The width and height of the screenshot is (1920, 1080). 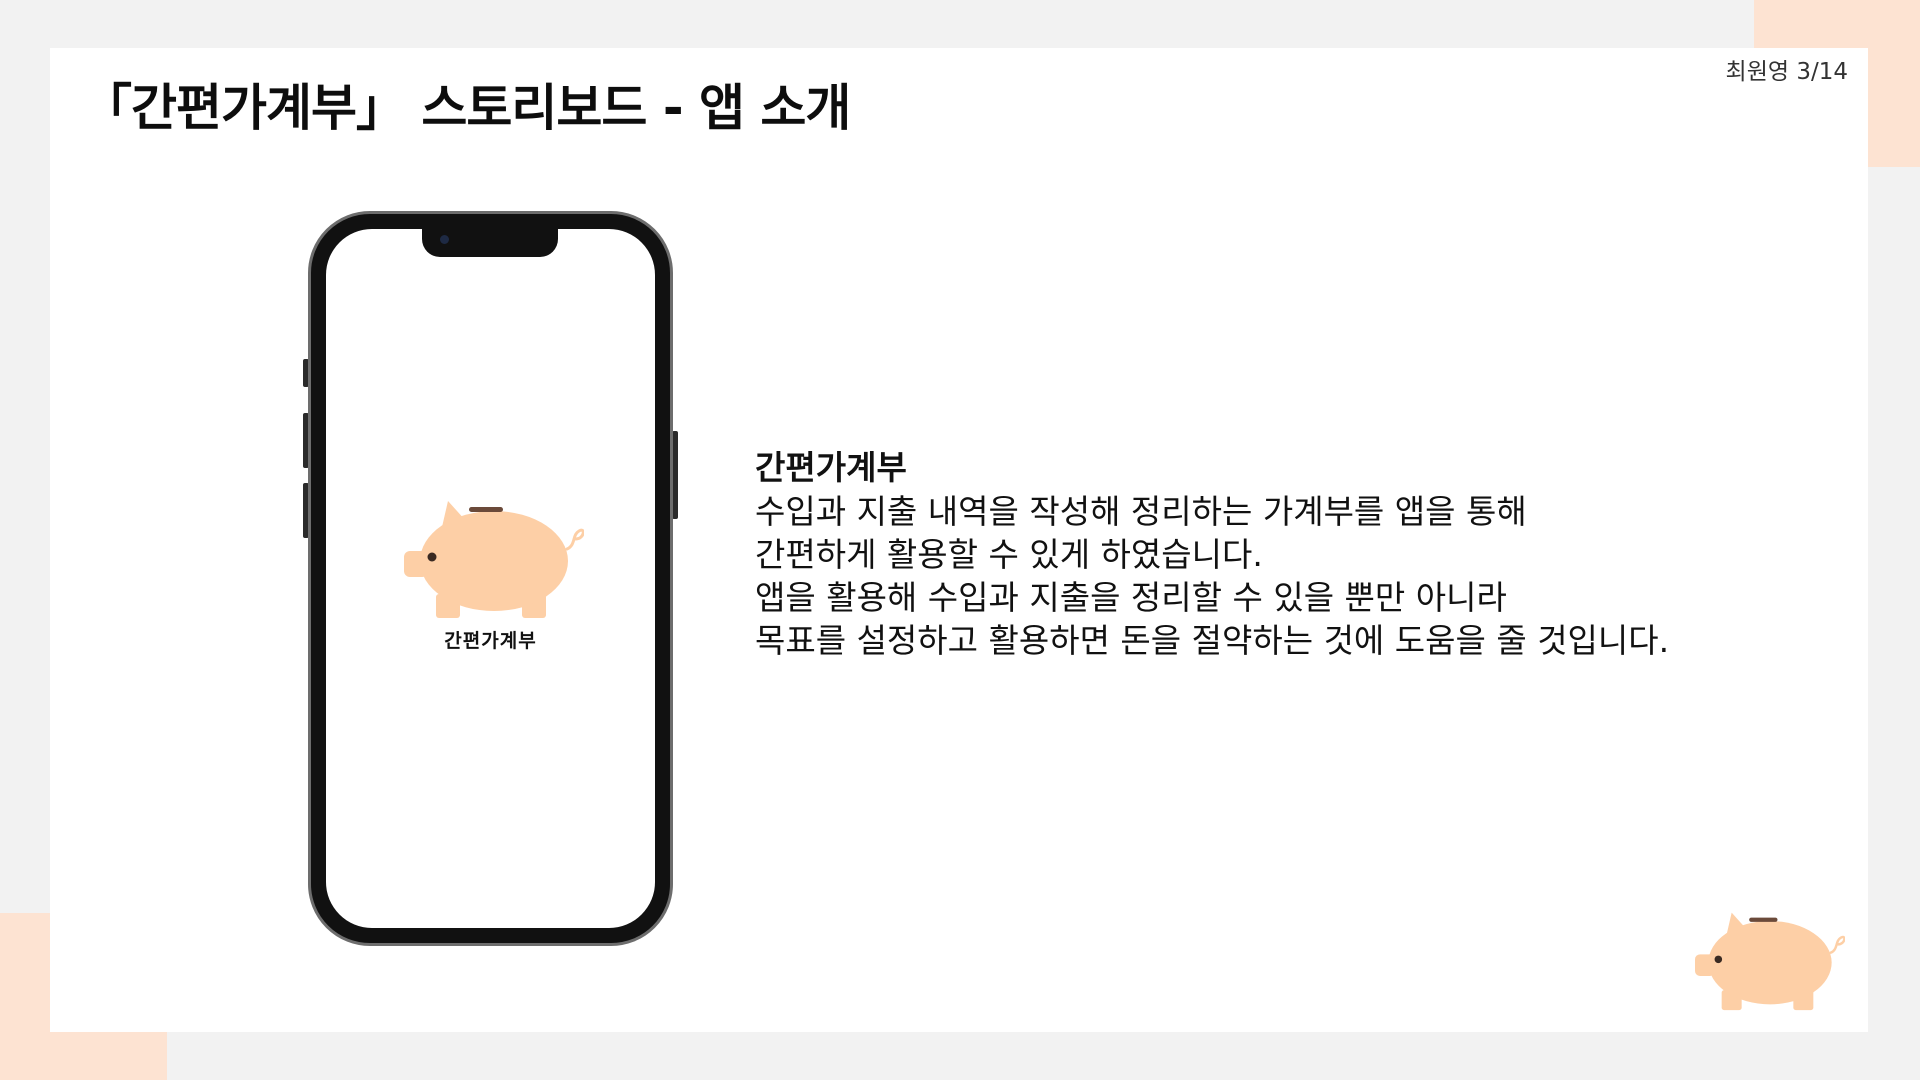 What do you see at coordinates (490, 641) in the screenshot?
I see `splash-app-name: 간편가계부` at bounding box center [490, 641].